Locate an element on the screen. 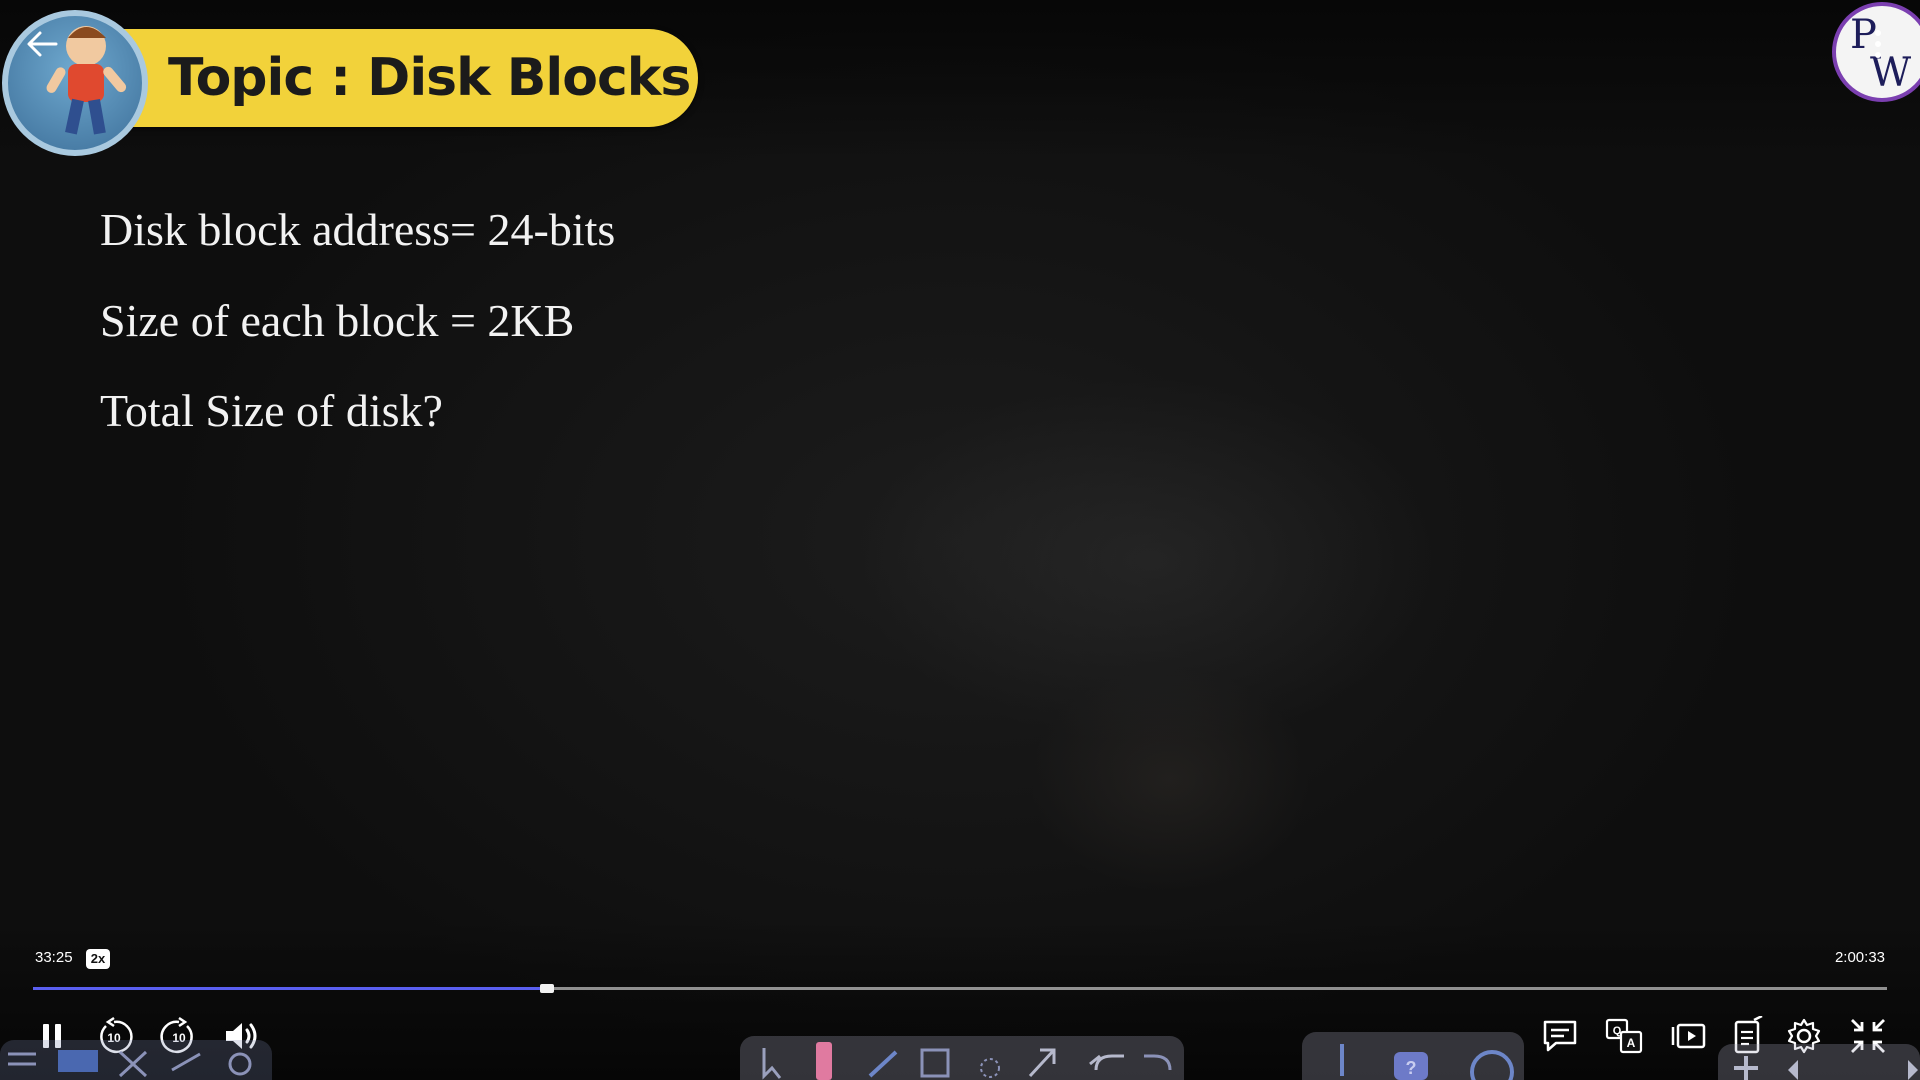 This screenshot has width=1920, height=1080. arrow-left-icon is located at coordinates (42, 44).